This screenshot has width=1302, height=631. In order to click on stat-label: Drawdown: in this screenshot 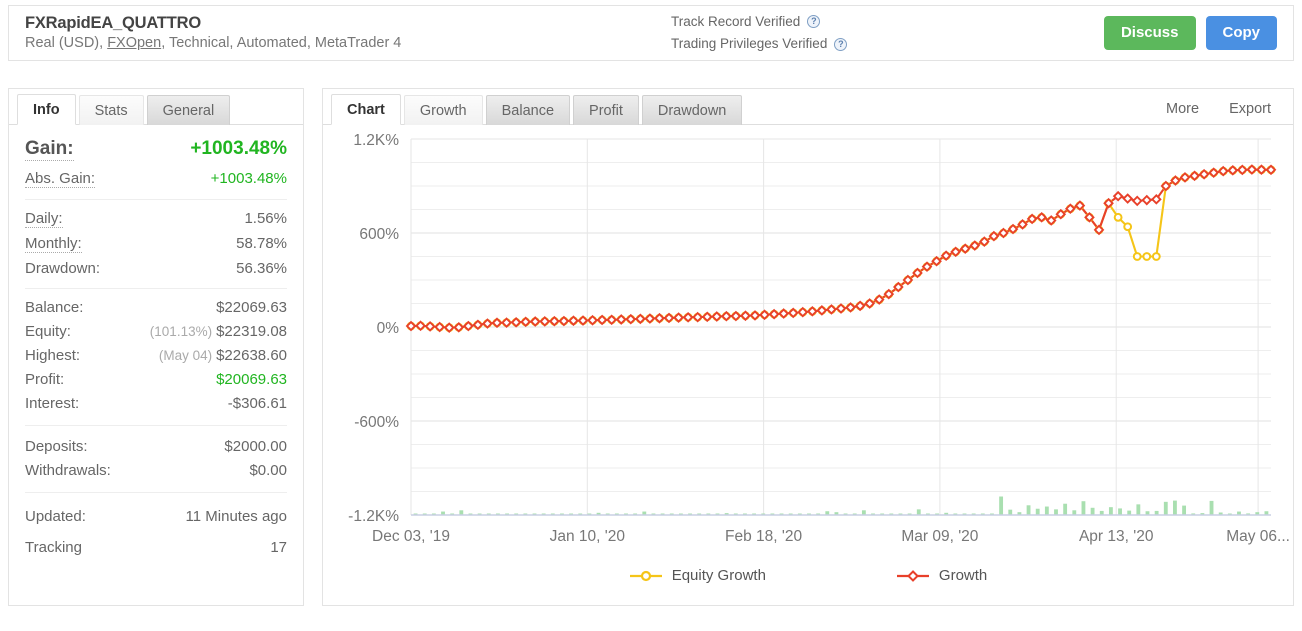, I will do `click(63, 268)`.